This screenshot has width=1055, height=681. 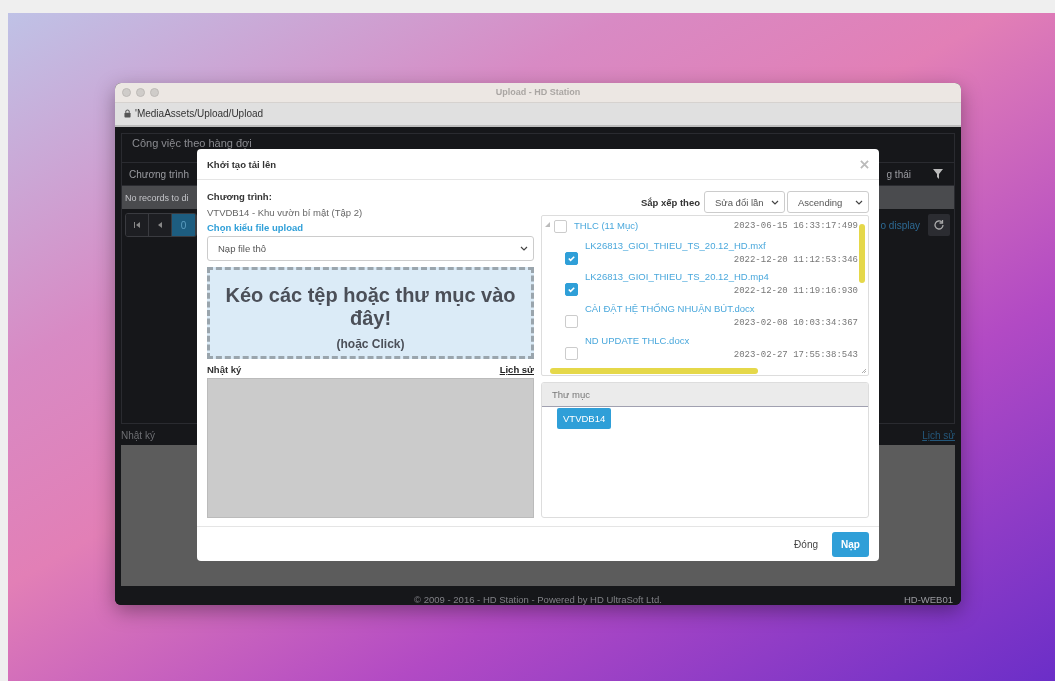 I want to click on program-label: Chương trình:, so click(x=240, y=196).